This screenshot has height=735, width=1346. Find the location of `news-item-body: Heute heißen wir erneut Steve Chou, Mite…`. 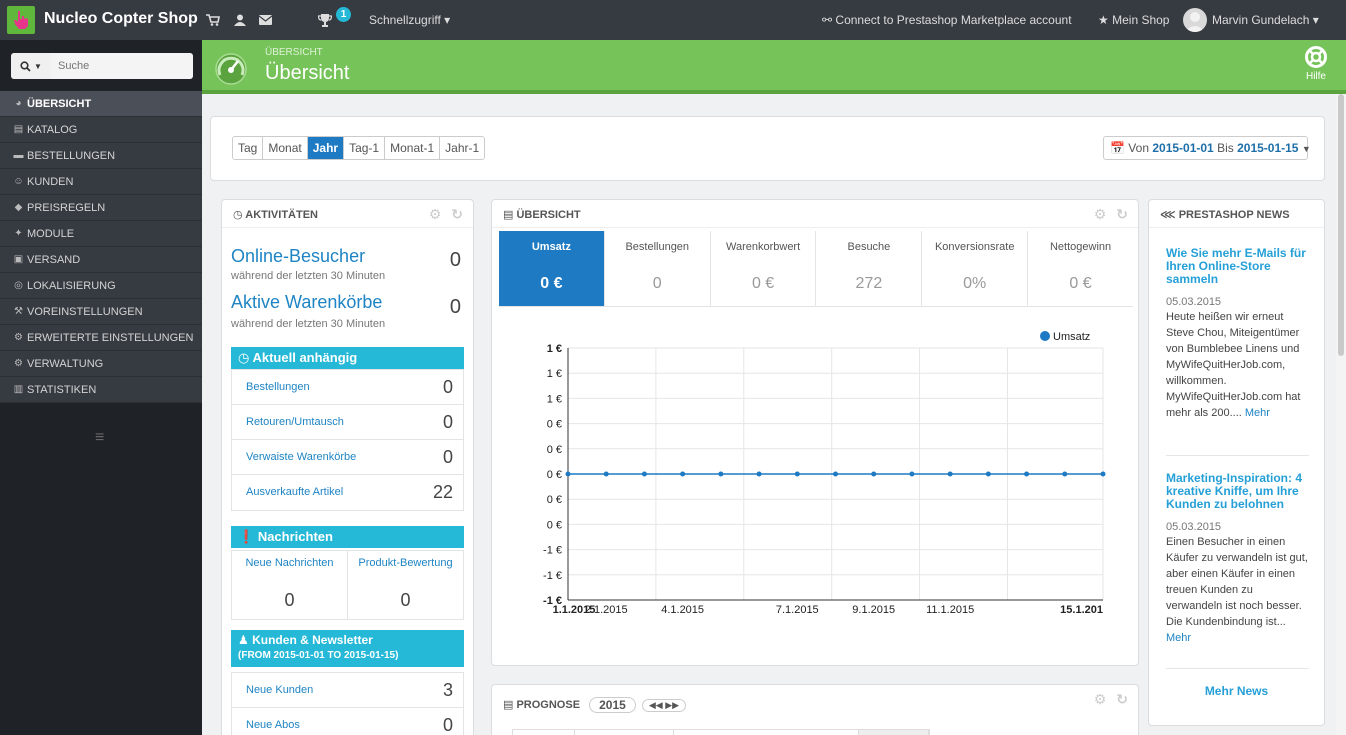

news-item-body: Heute heißen wir erneut Steve Chou, Mite… is located at coordinates (1233, 365).